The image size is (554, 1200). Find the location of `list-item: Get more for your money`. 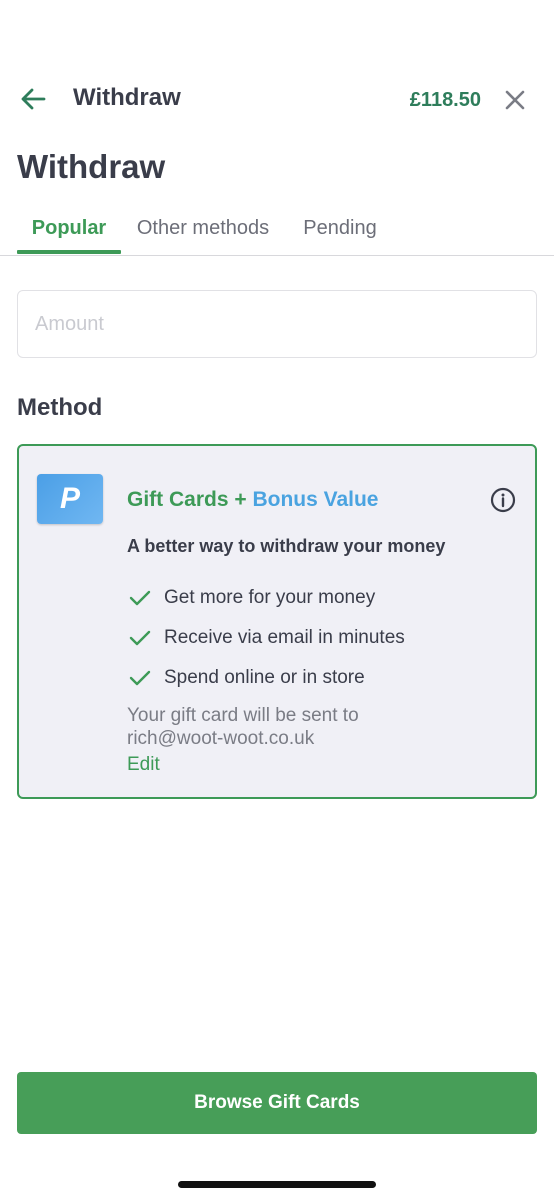

list-item: Get more for your money is located at coordinates (267, 598).